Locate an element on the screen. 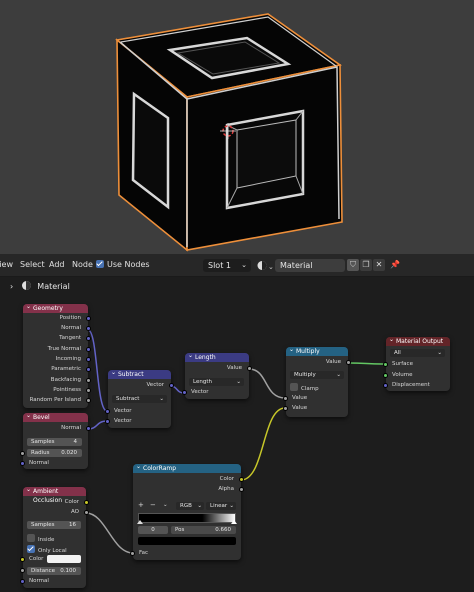 The width and height of the screenshot is (474, 592). add-stop-button: + is located at coordinates (141, 505).